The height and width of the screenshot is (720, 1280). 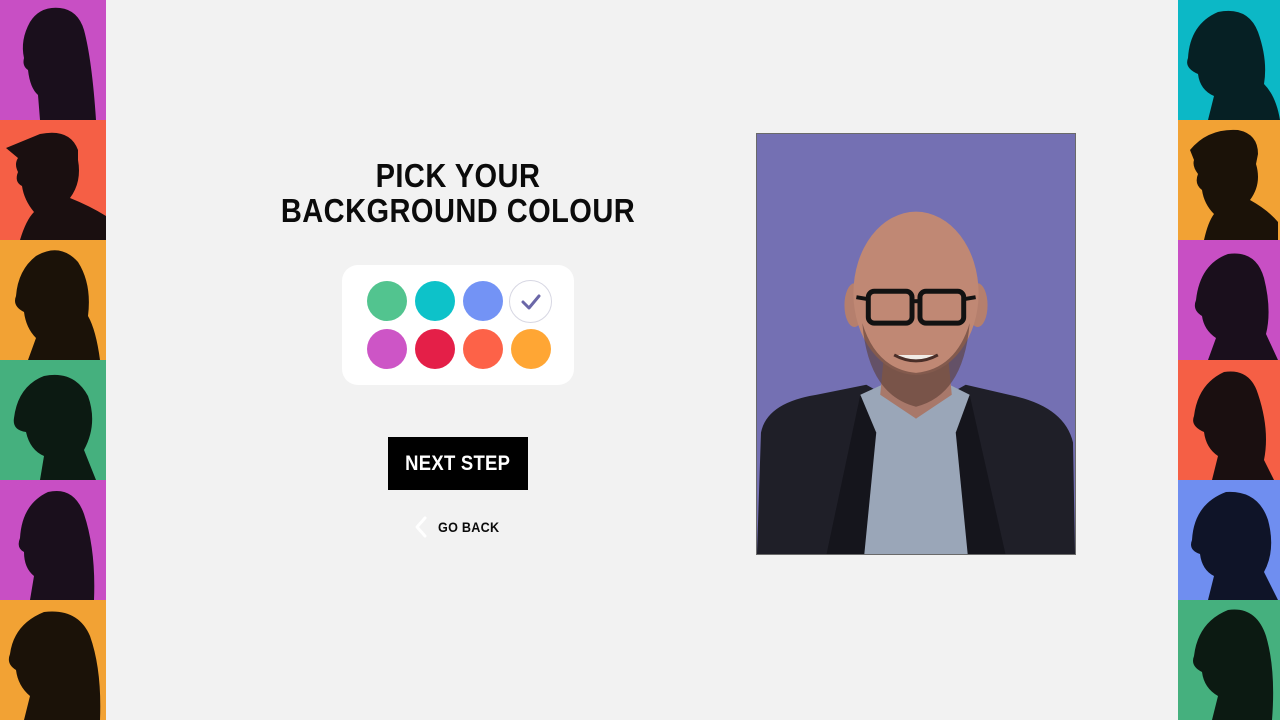 What do you see at coordinates (435, 301) in the screenshot?
I see `swatch-teal` at bounding box center [435, 301].